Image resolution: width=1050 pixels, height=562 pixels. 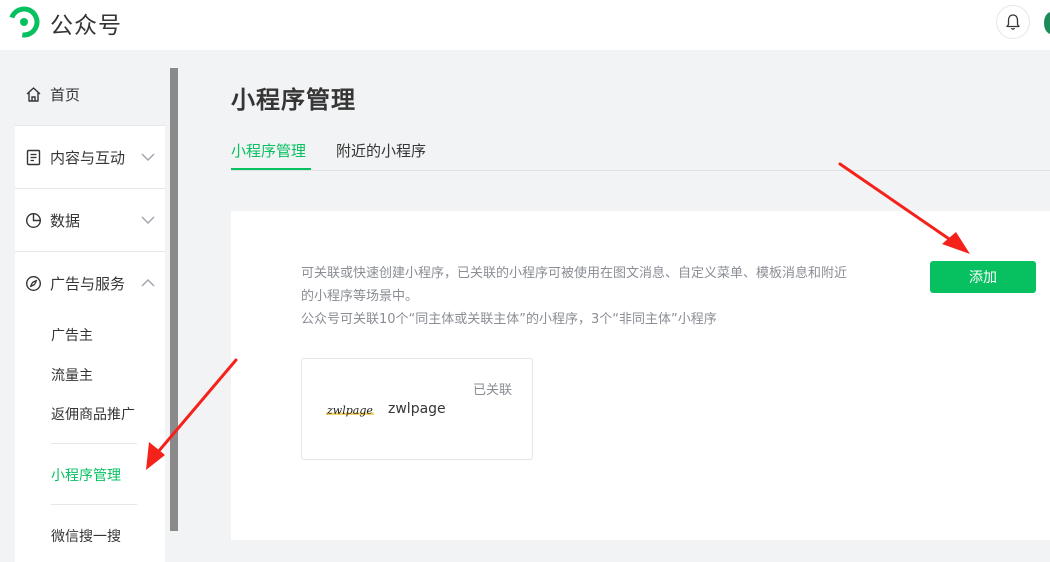 What do you see at coordinates (1047, 23) in the screenshot?
I see `avatar` at bounding box center [1047, 23].